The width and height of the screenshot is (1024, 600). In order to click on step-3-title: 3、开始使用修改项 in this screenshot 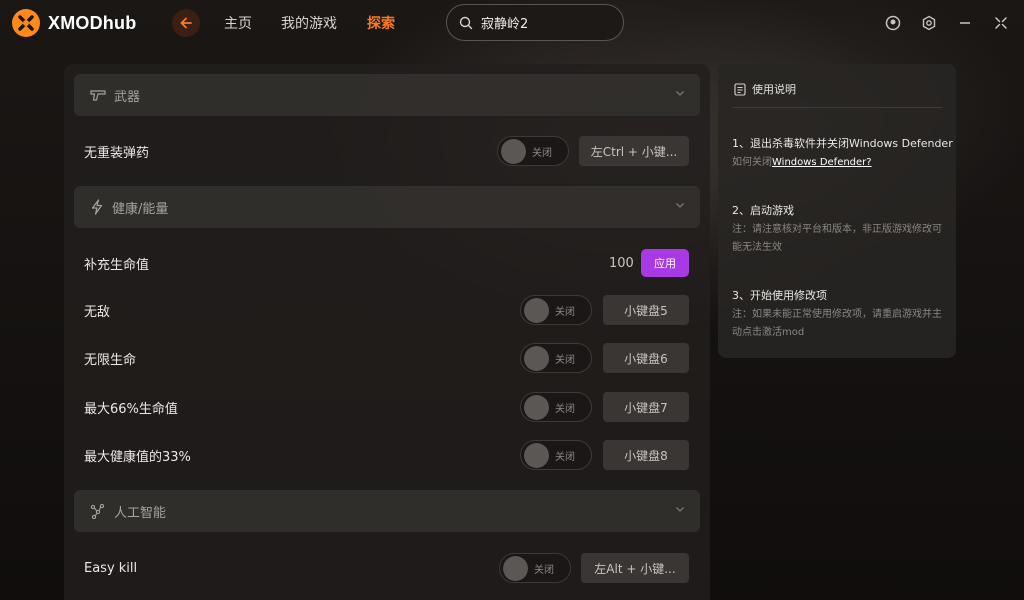, I will do `click(779, 295)`.